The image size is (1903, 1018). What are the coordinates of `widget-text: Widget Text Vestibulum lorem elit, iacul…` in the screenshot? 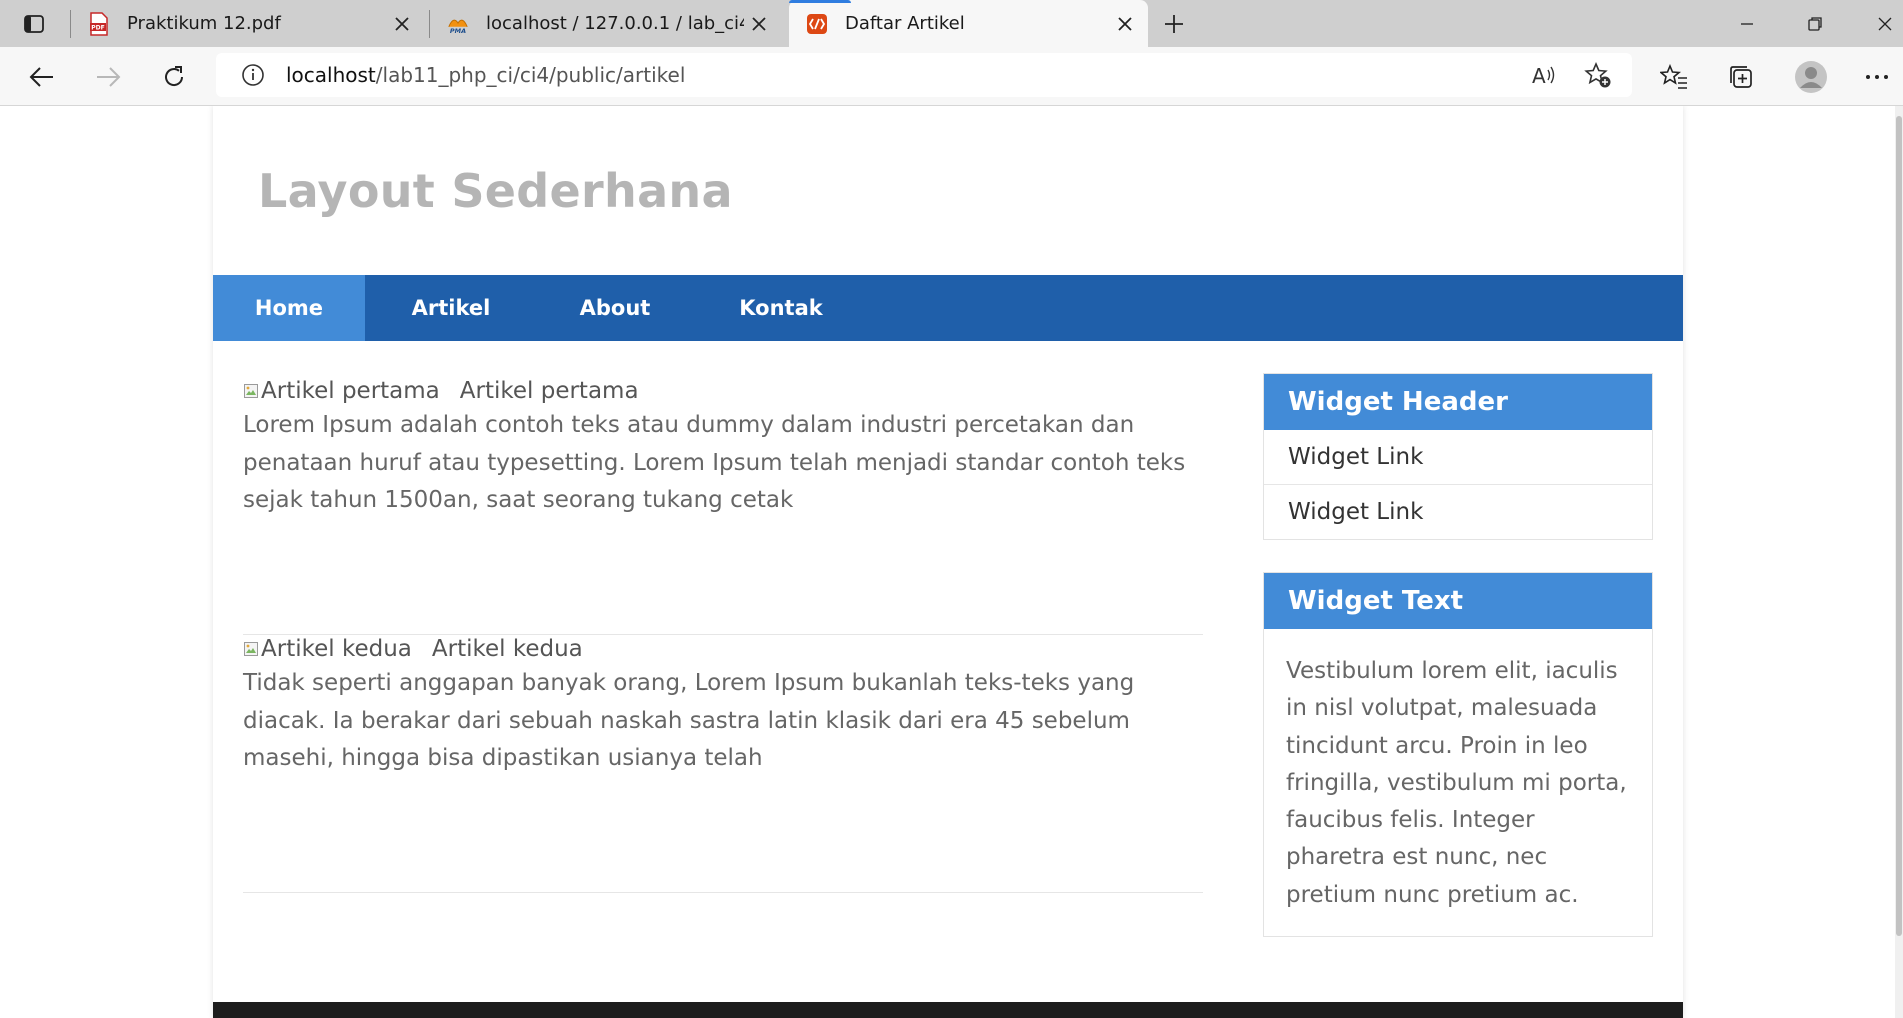 It's located at (1458, 755).